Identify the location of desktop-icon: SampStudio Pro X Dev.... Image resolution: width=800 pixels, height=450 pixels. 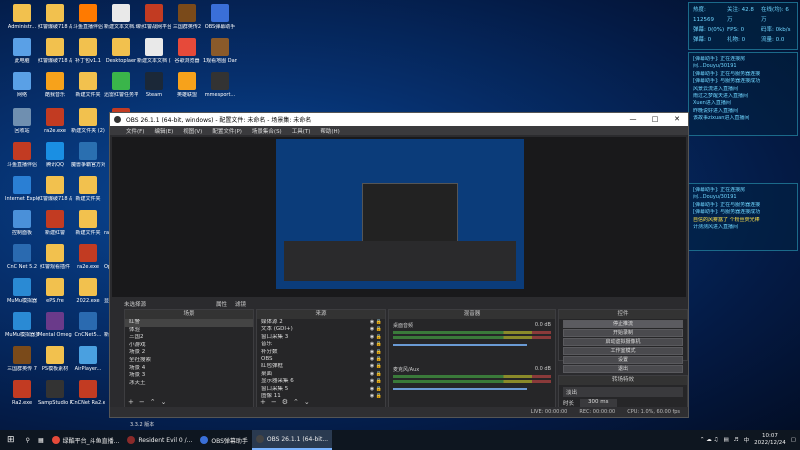
(55, 393).